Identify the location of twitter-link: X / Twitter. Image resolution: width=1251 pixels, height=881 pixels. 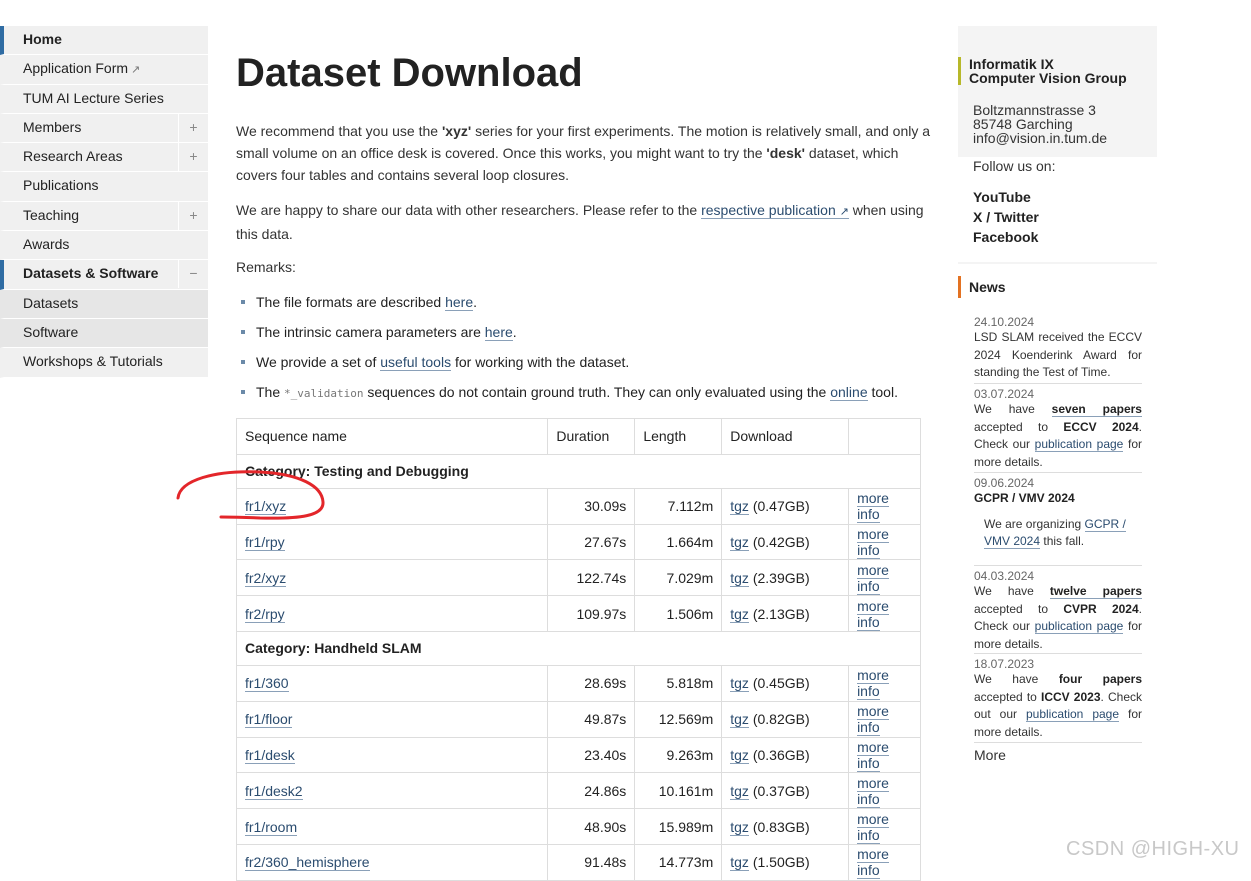
(1006, 217).